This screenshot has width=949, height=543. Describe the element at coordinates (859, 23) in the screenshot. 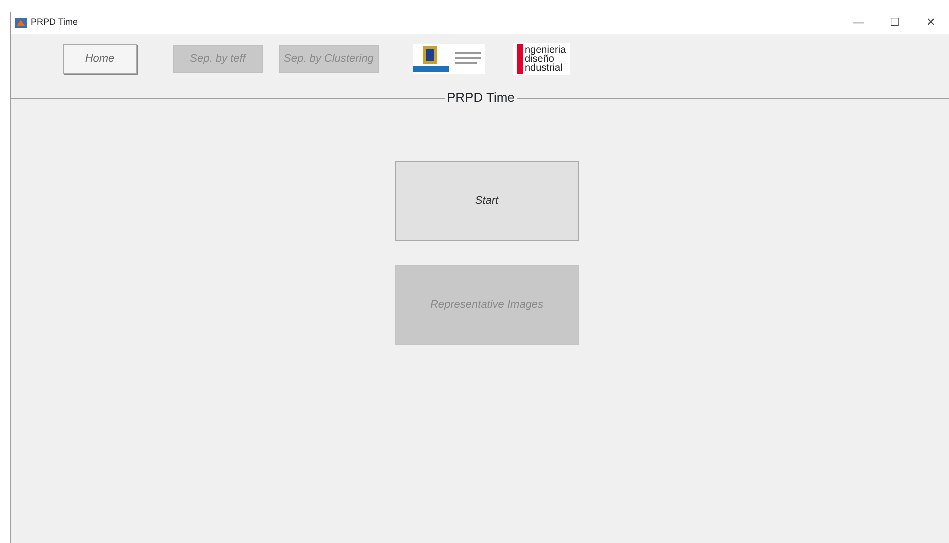

I see `minimize-button: —` at that location.